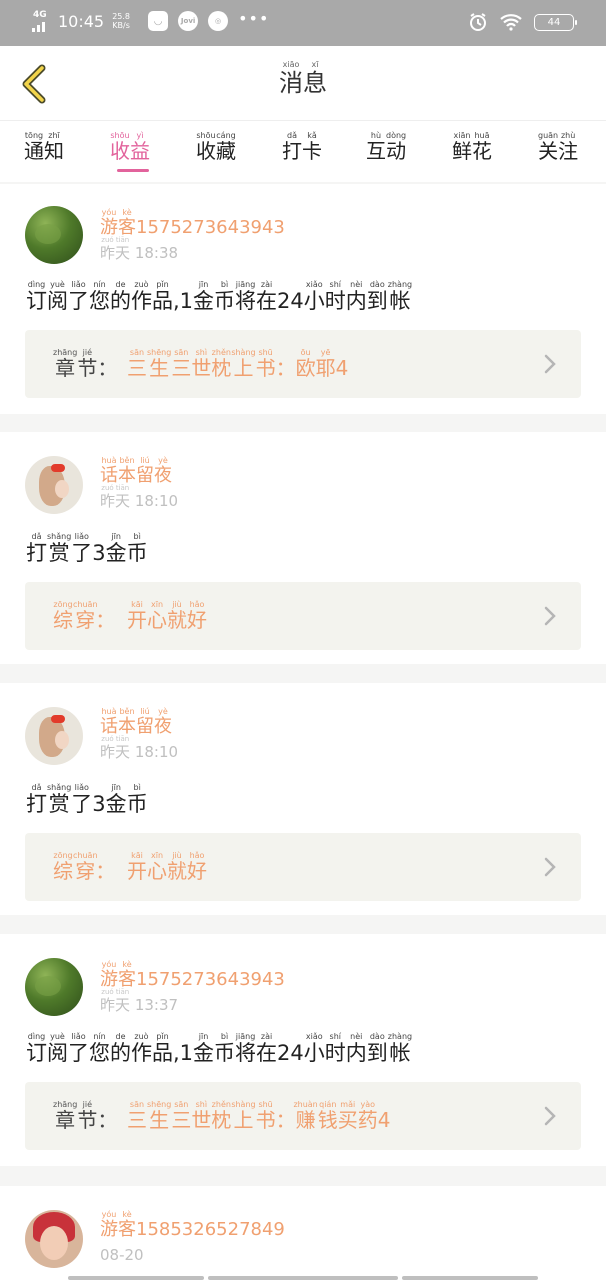  Describe the element at coordinates (34, 147) in the screenshot. I see `ruby-char: 通tōng` at that location.